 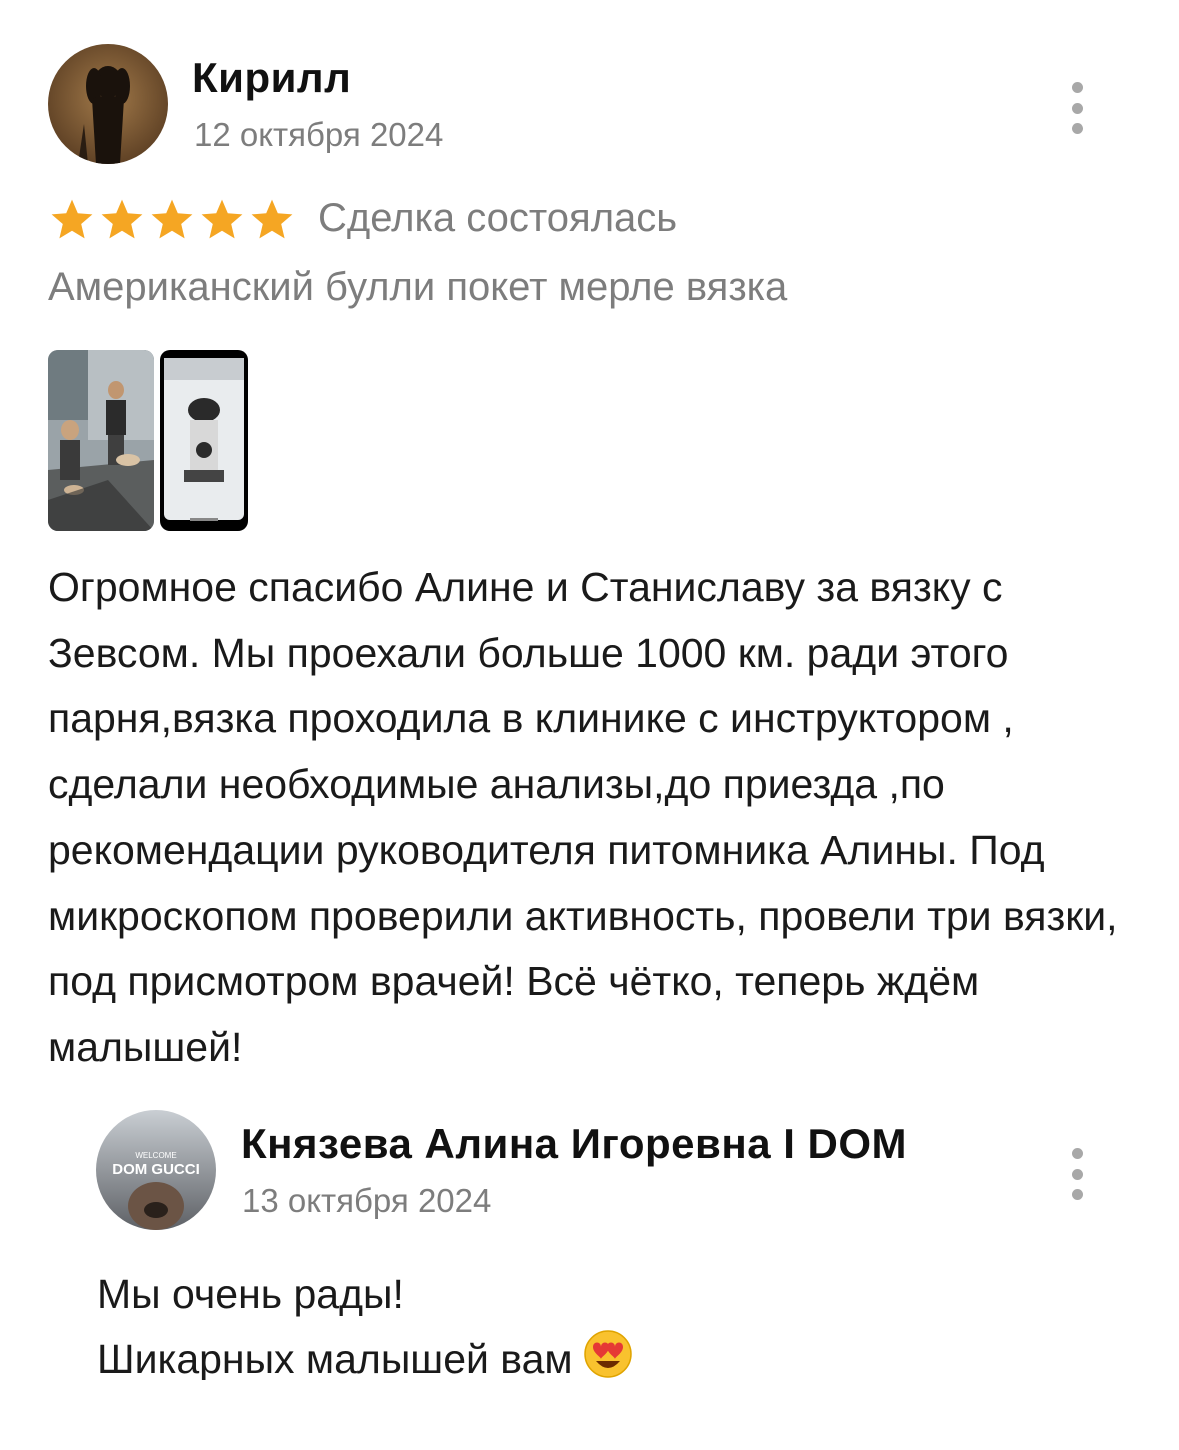 What do you see at coordinates (607, 1354) in the screenshot?
I see `heart-eyes-emoji-icon` at bounding box center [607, 1354].